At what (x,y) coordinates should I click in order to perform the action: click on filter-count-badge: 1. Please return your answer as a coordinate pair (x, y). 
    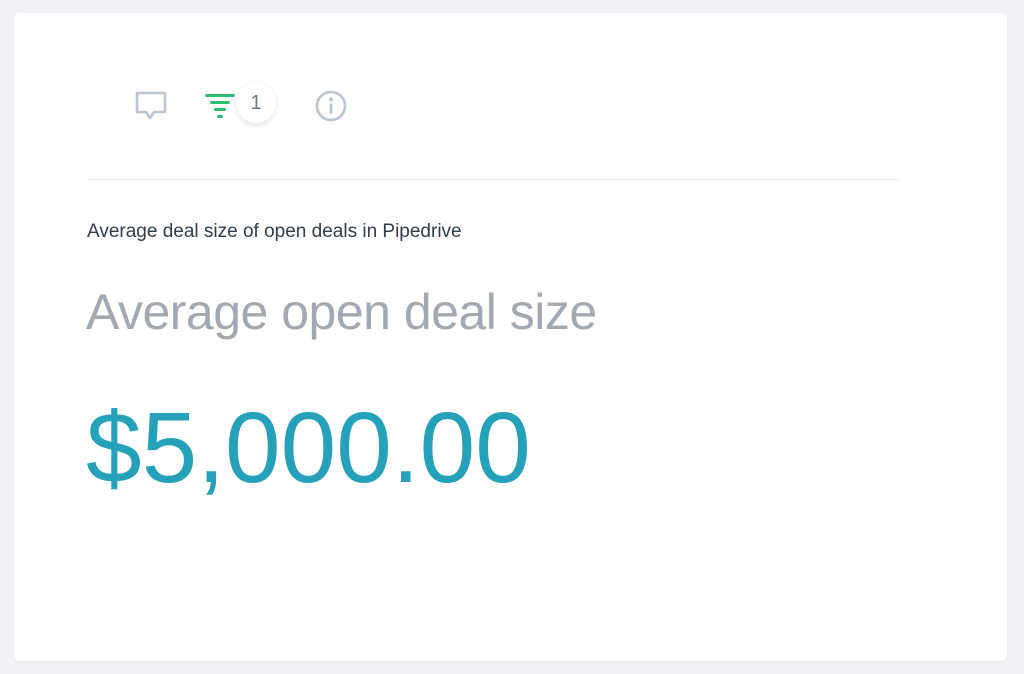
    Looking at the image, I should click on (256, 103).